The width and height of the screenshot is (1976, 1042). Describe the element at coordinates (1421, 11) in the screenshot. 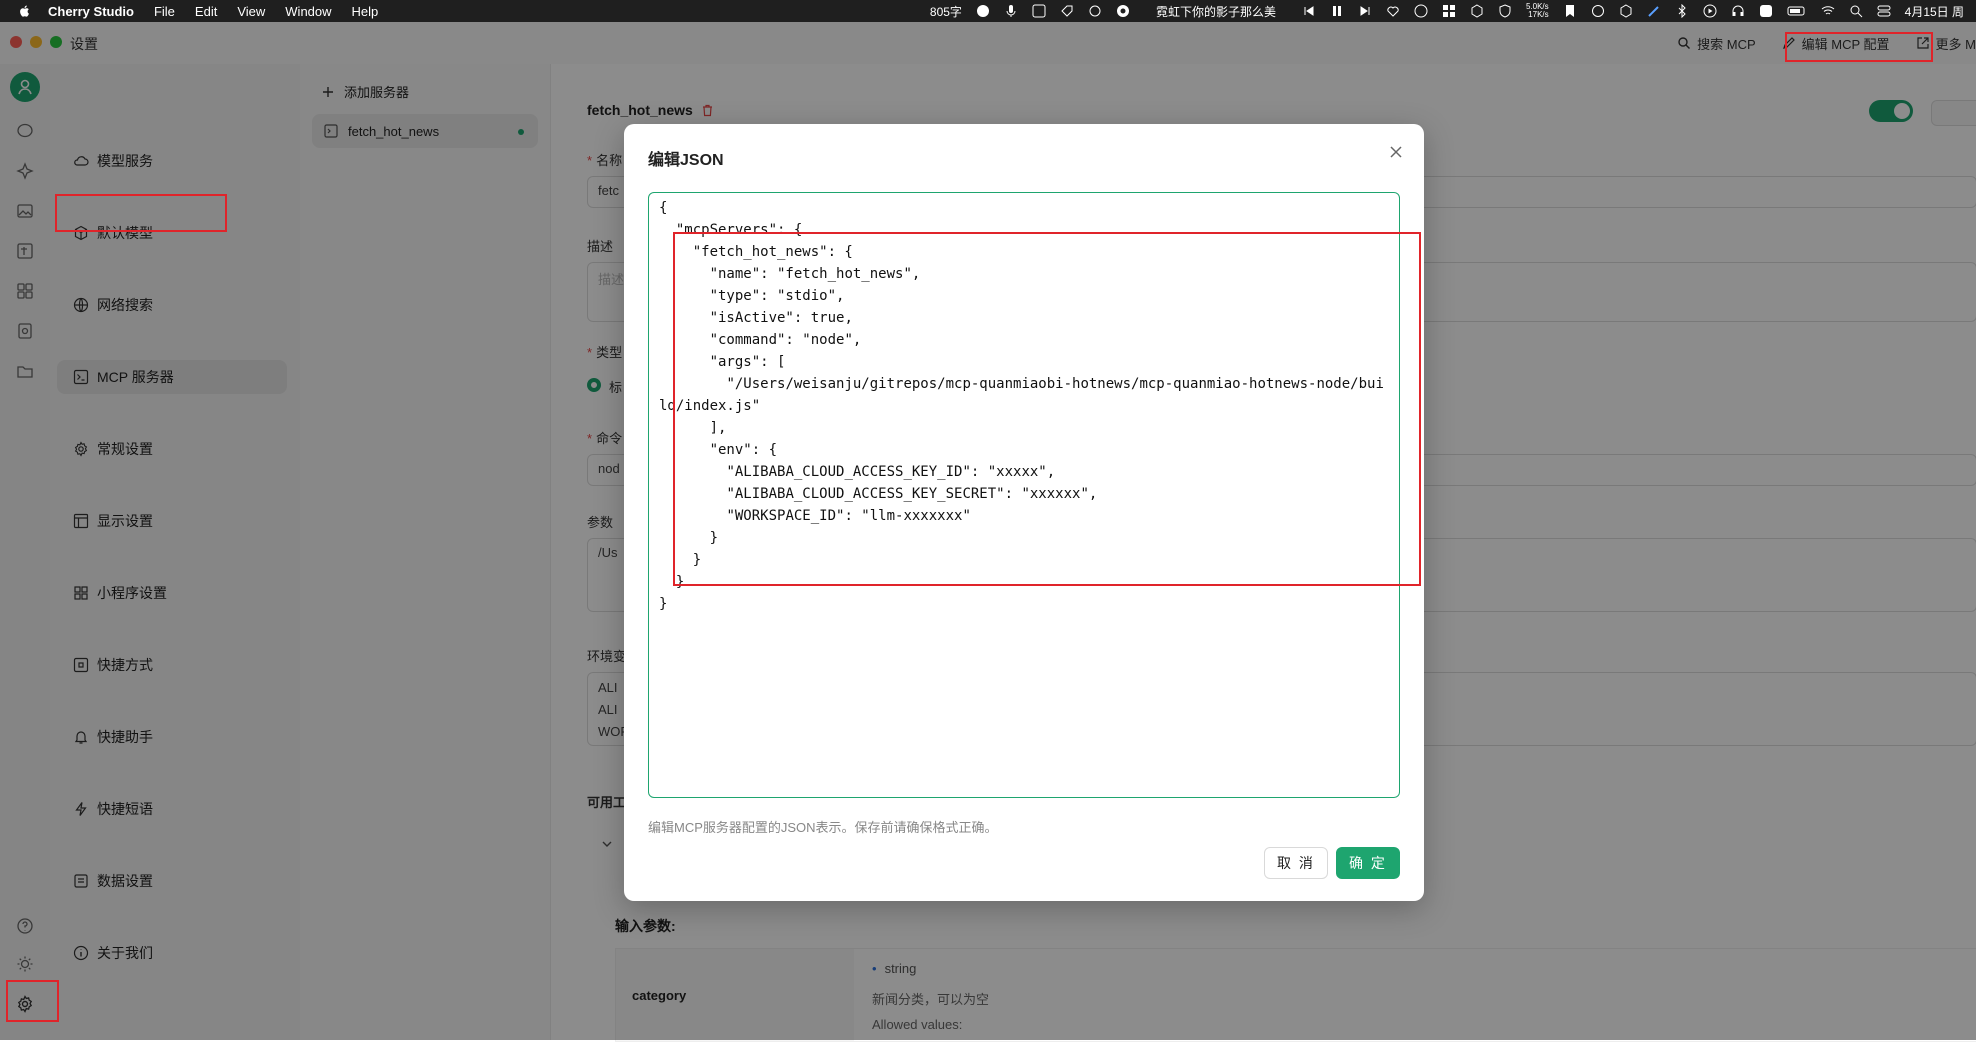

I see `netease-icon` at that location.